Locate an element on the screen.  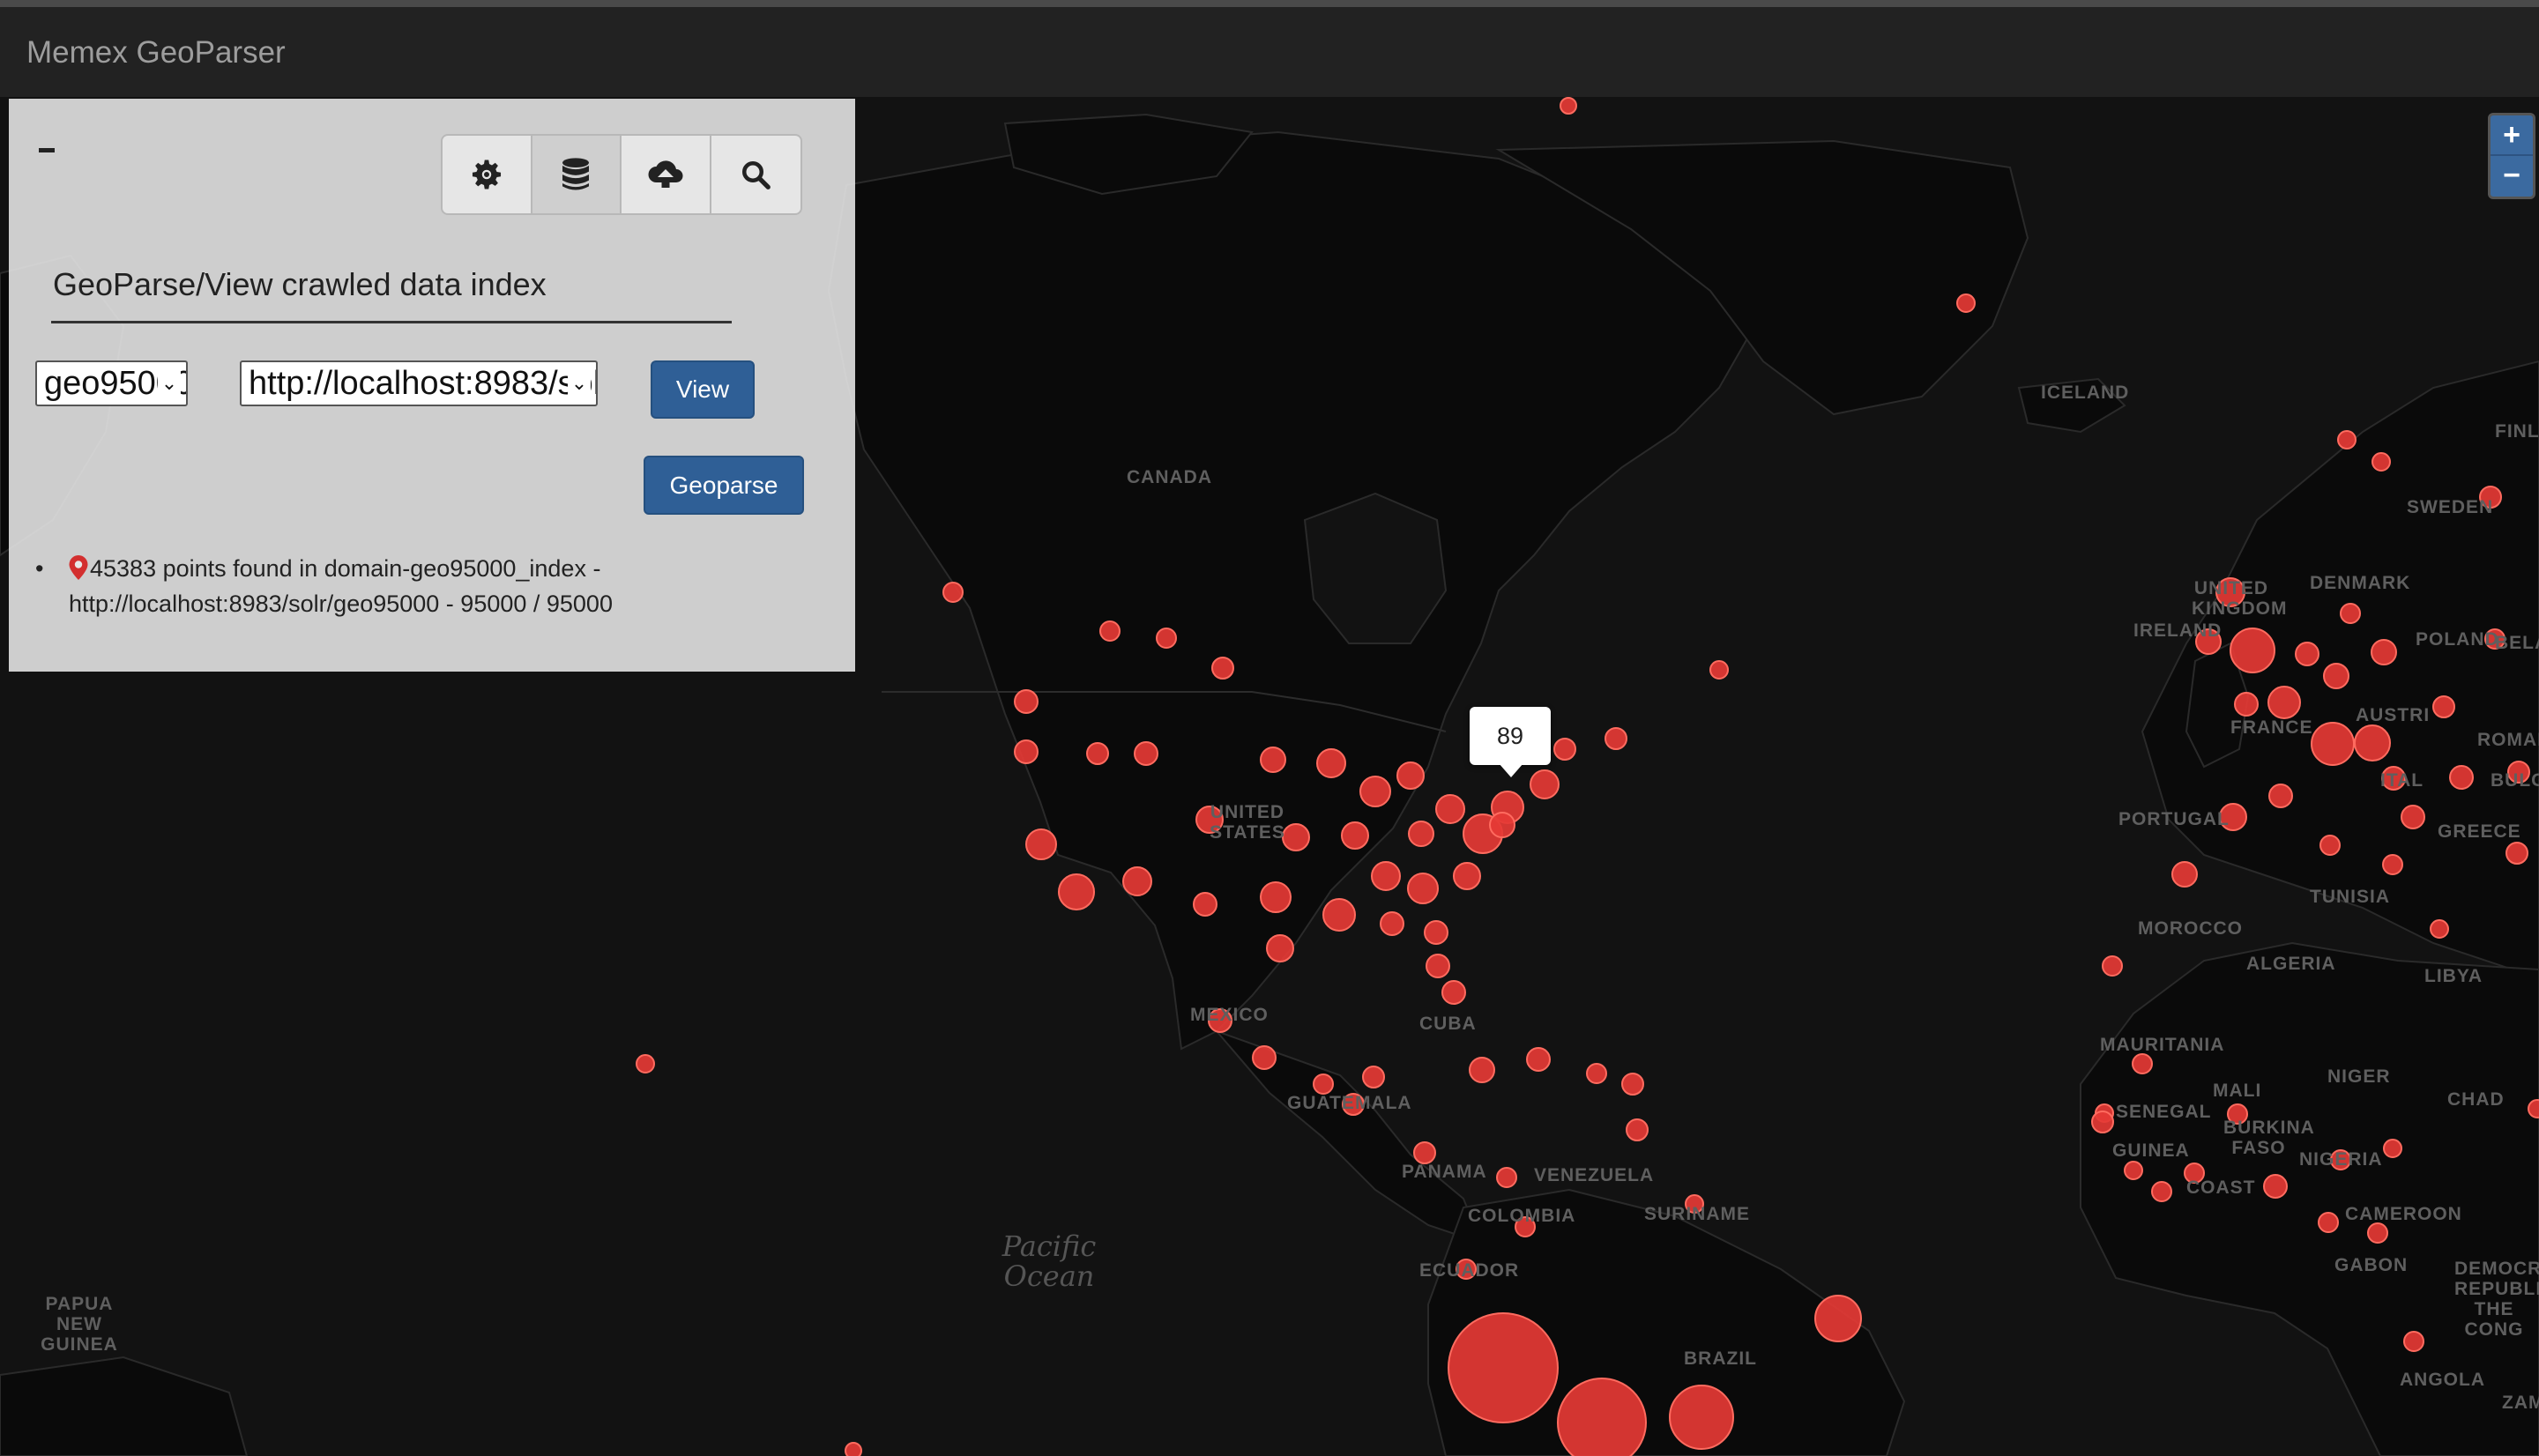
brand-title: Memex GeoParser is located at coordinates (156, 53).